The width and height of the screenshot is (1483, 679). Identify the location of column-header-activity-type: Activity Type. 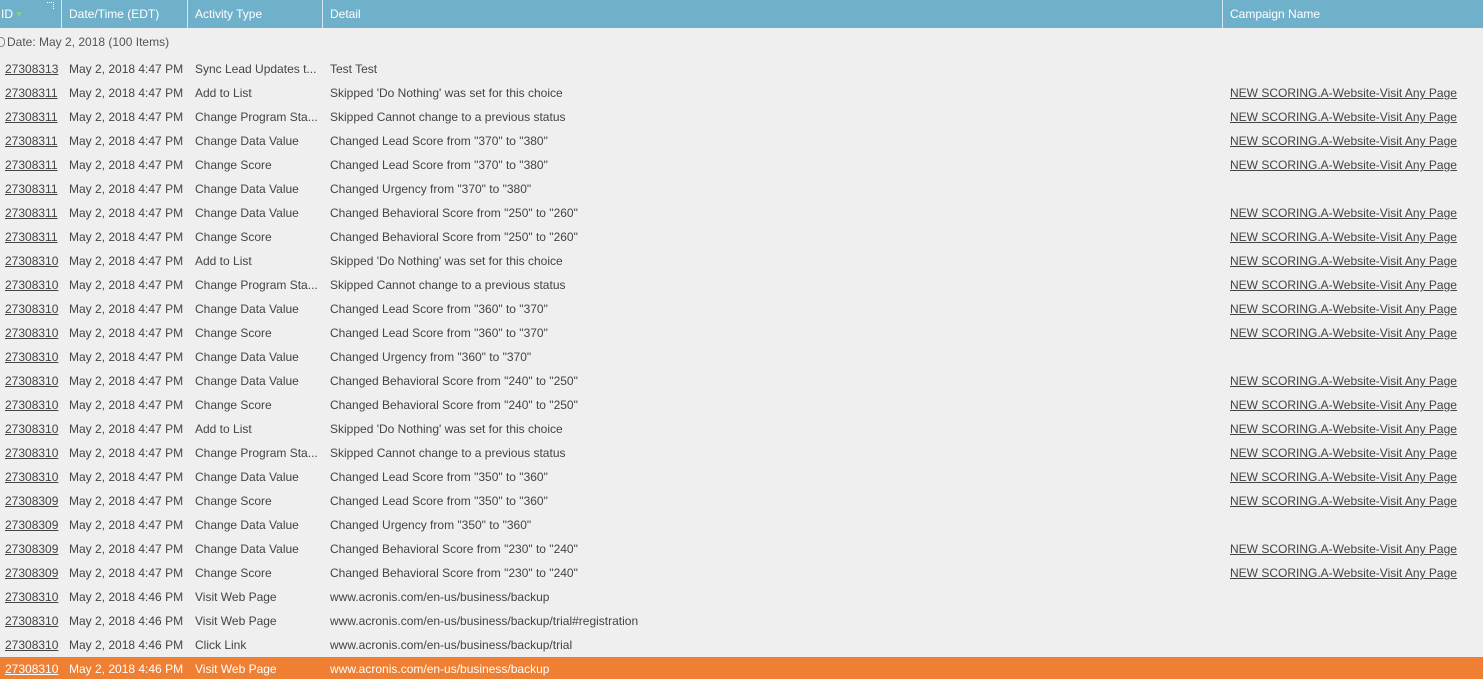
(255, 14).